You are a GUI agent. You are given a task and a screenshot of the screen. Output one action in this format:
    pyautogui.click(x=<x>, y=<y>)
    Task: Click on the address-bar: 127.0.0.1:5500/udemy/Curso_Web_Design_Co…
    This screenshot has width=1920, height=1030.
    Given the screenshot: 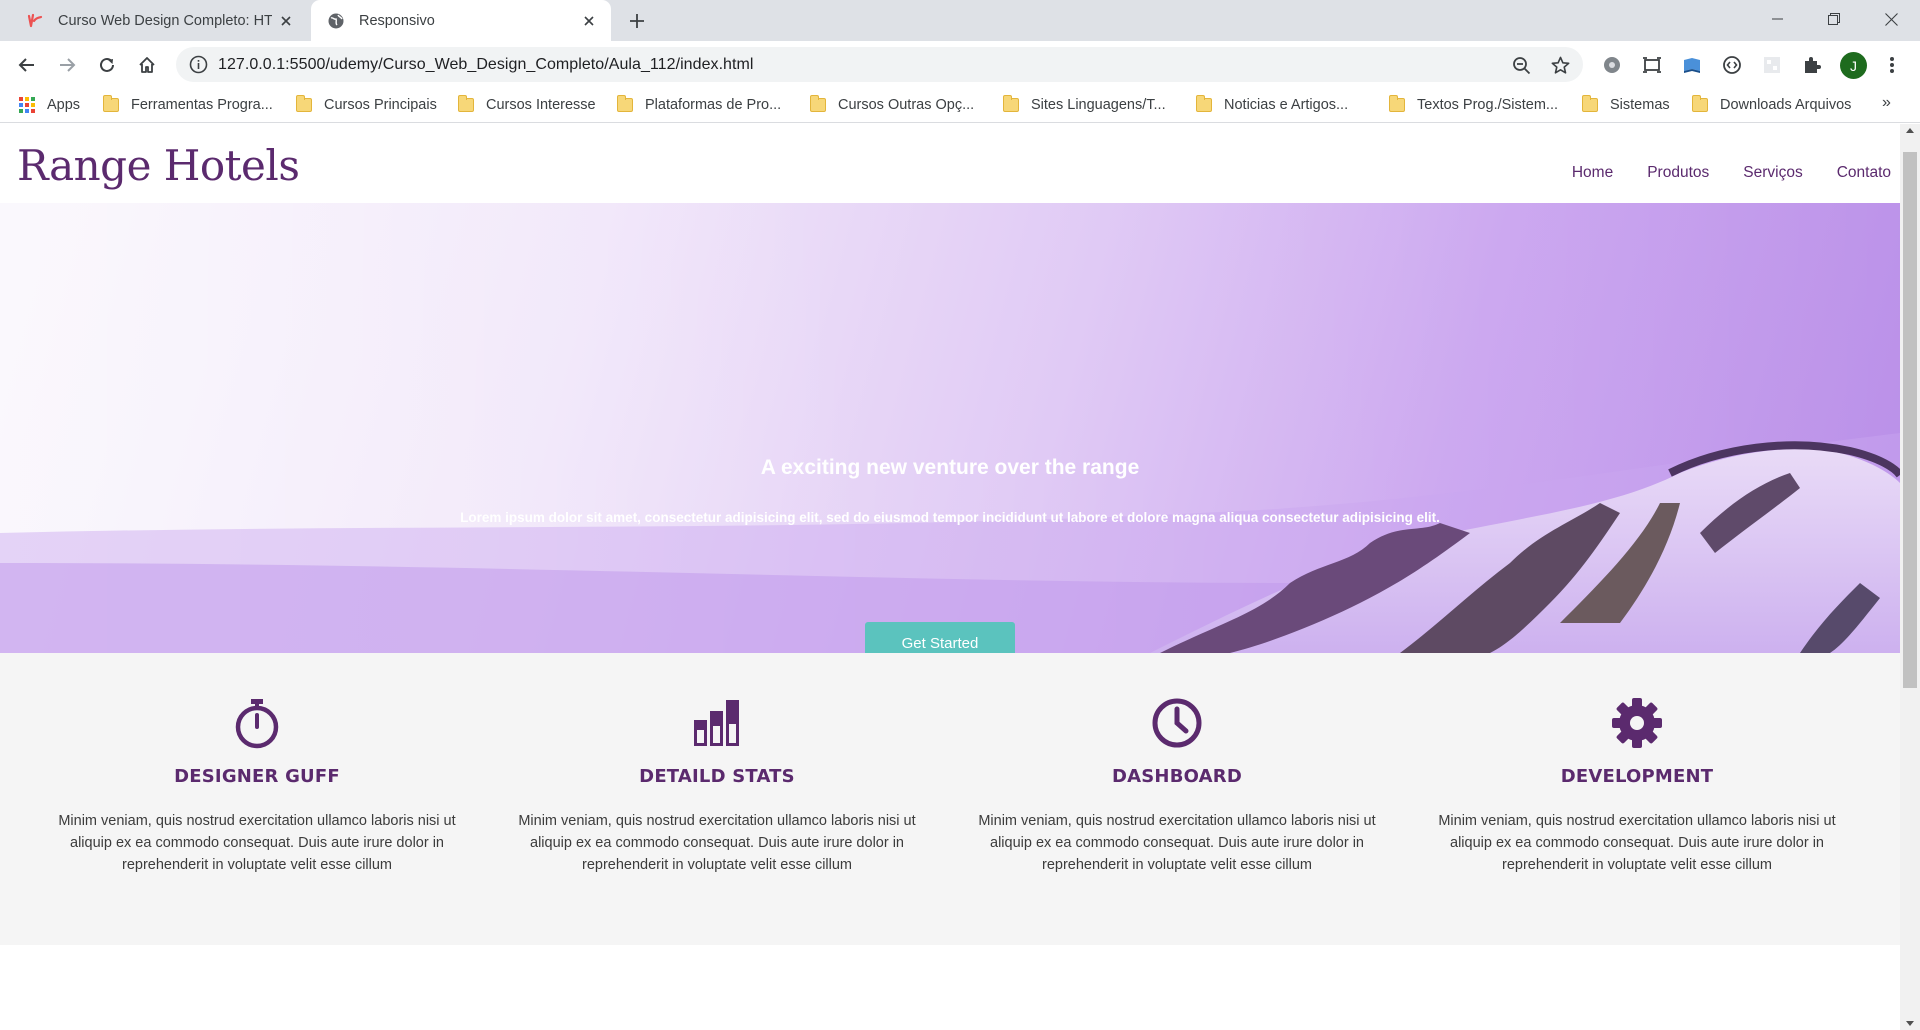 What is the action you would take?
    pyautogui.click(x=879, y=64)
    